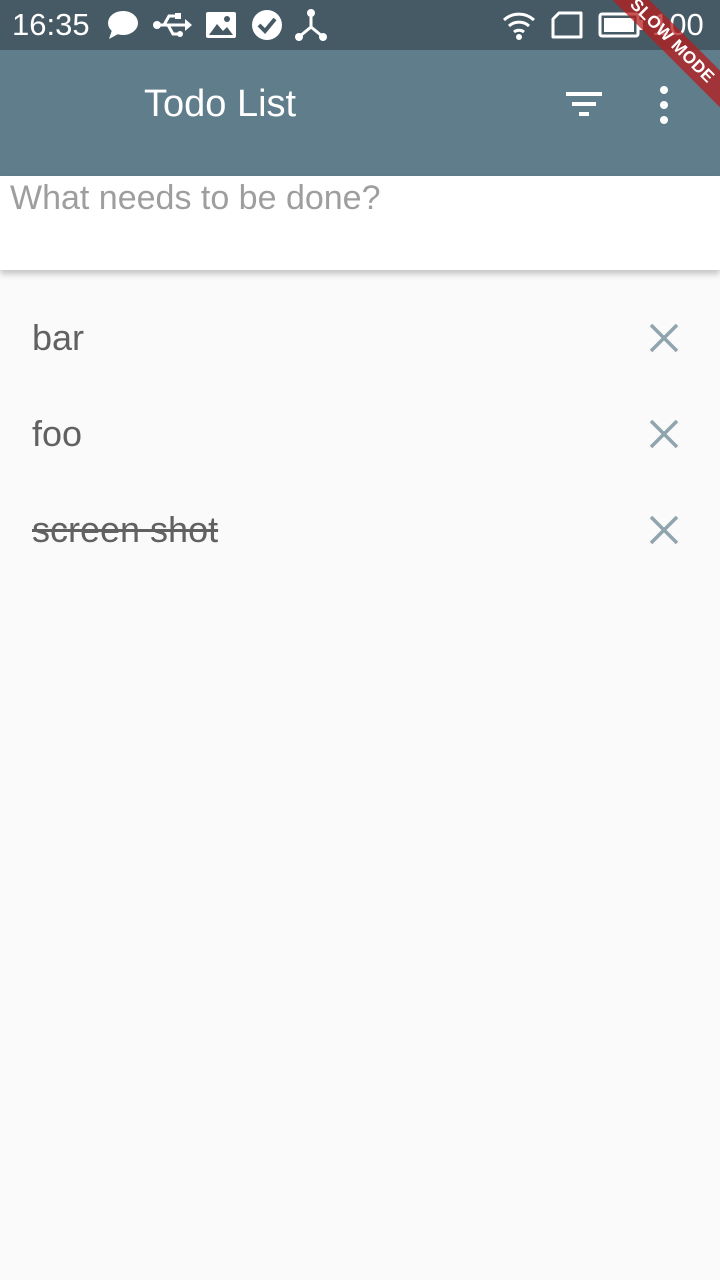  I want to click on todo-item: bar, so click(360, 338).